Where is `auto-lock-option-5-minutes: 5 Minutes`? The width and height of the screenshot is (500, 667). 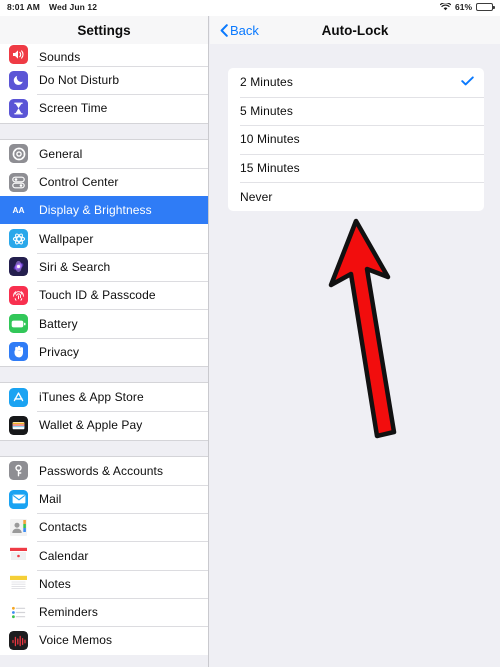
auto-lock-option-5-minutes: 5 Minutes is located at coordinates (356, 111).